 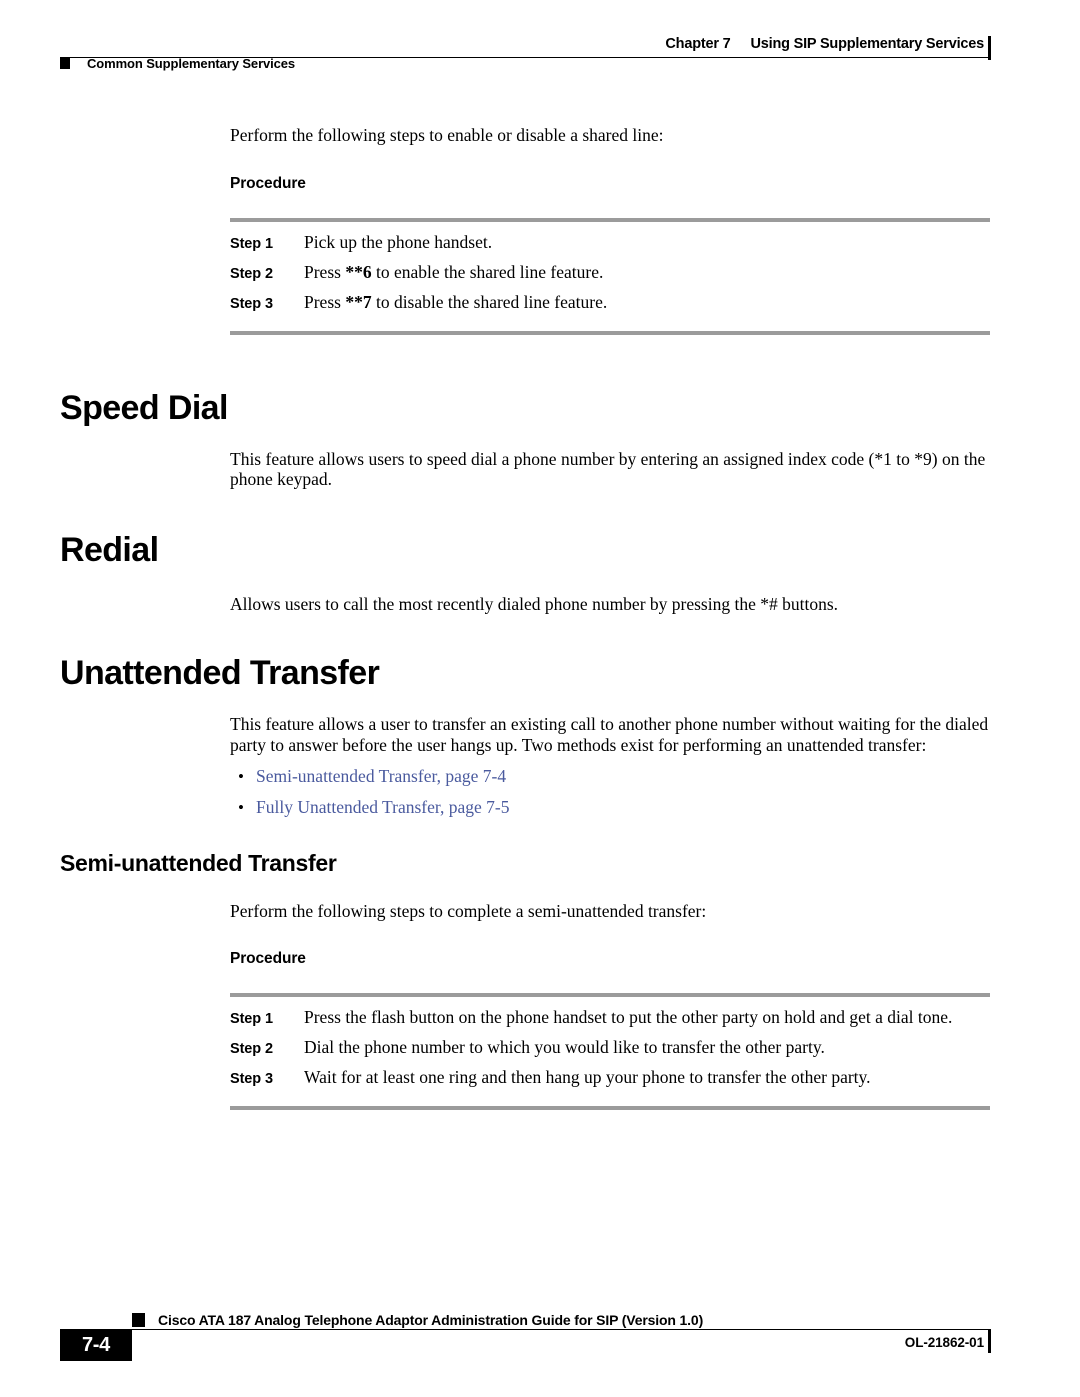 What do you see at coordinates (198, 863) in the screenshot?
I see `heading-semi-unattended-transfer: Semi-unattended Transfer` at bounding box center [198, 863].